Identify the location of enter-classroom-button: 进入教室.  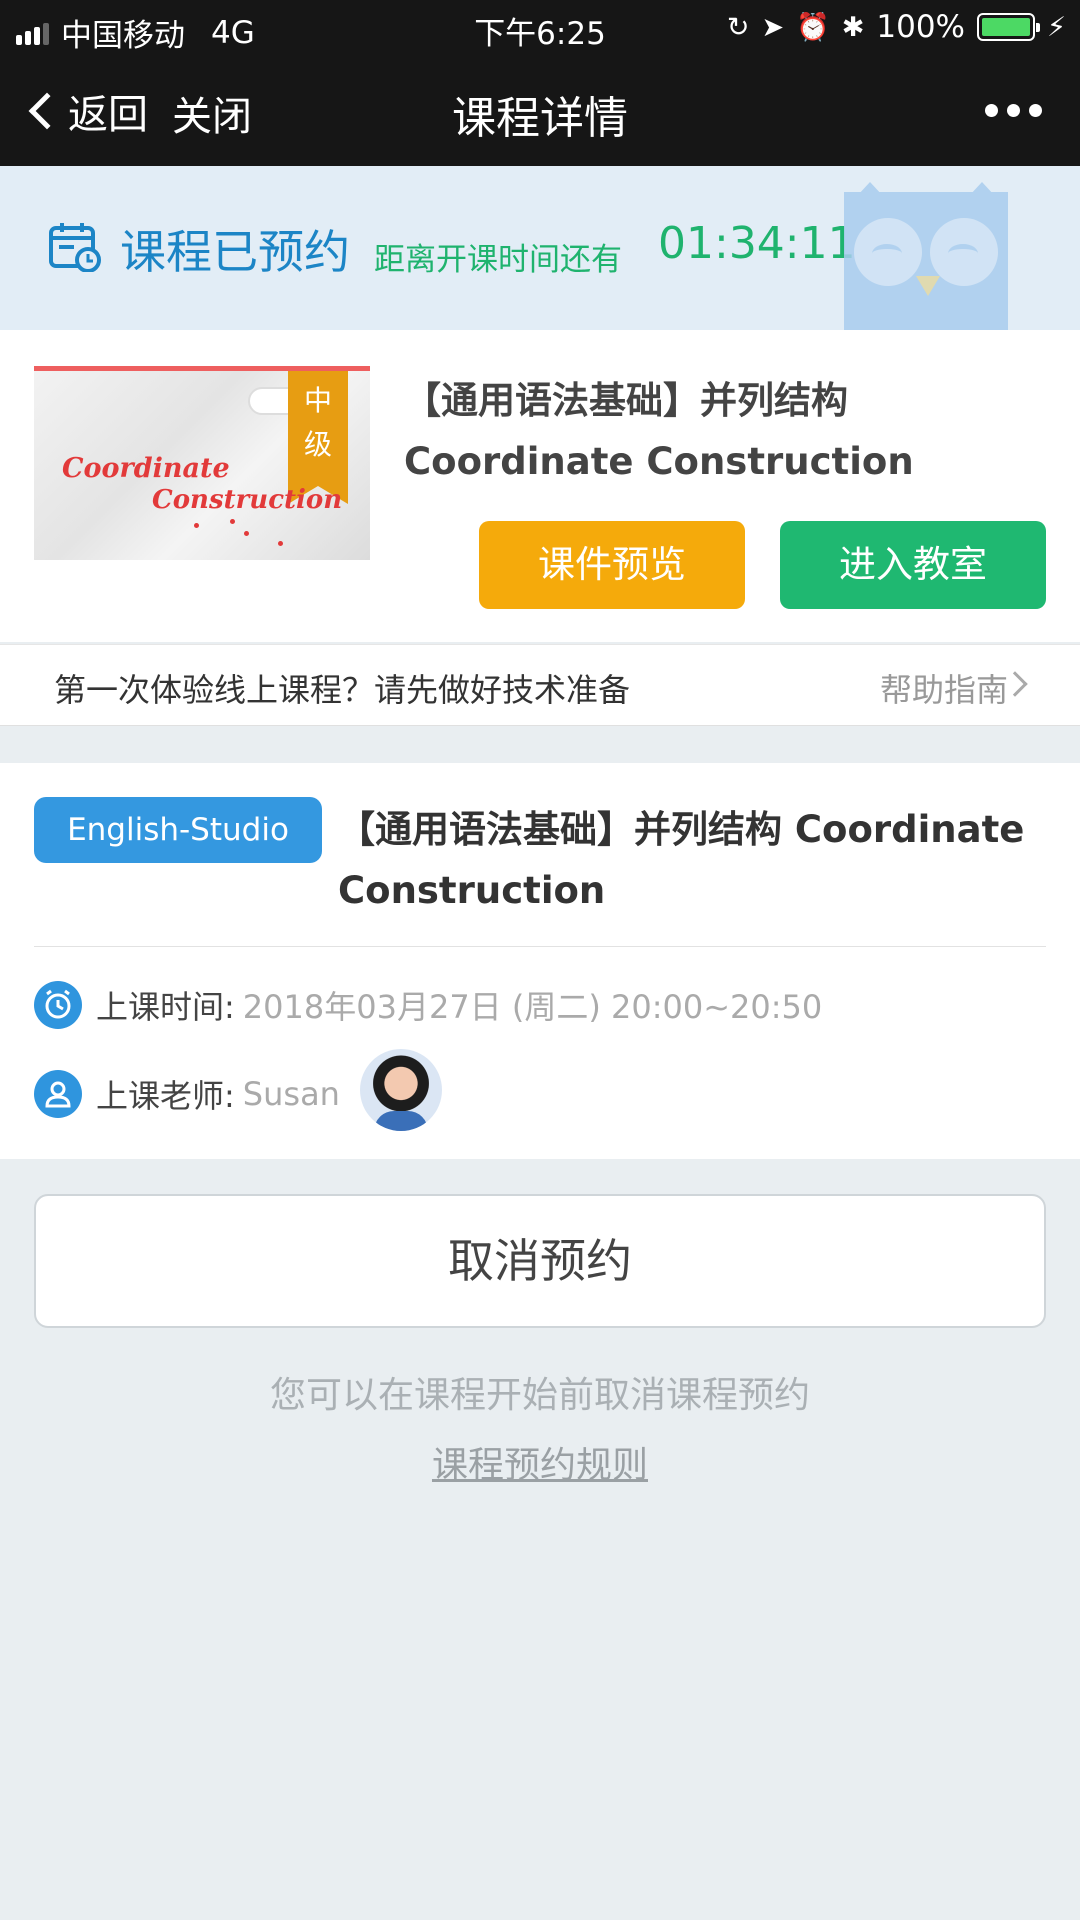
(913, 565).